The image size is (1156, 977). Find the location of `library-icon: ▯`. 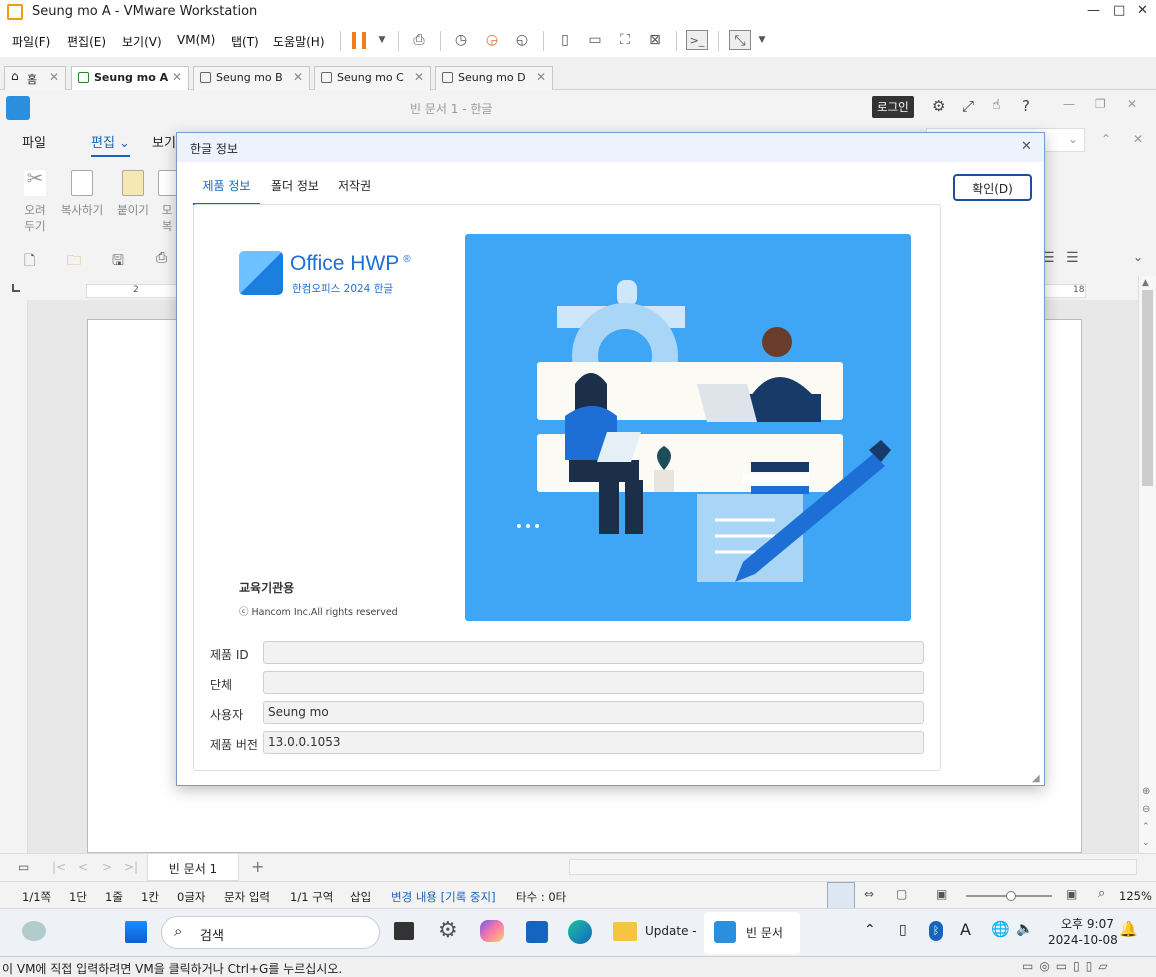

library-icon: ▯ is located at coordinates (565, 40).